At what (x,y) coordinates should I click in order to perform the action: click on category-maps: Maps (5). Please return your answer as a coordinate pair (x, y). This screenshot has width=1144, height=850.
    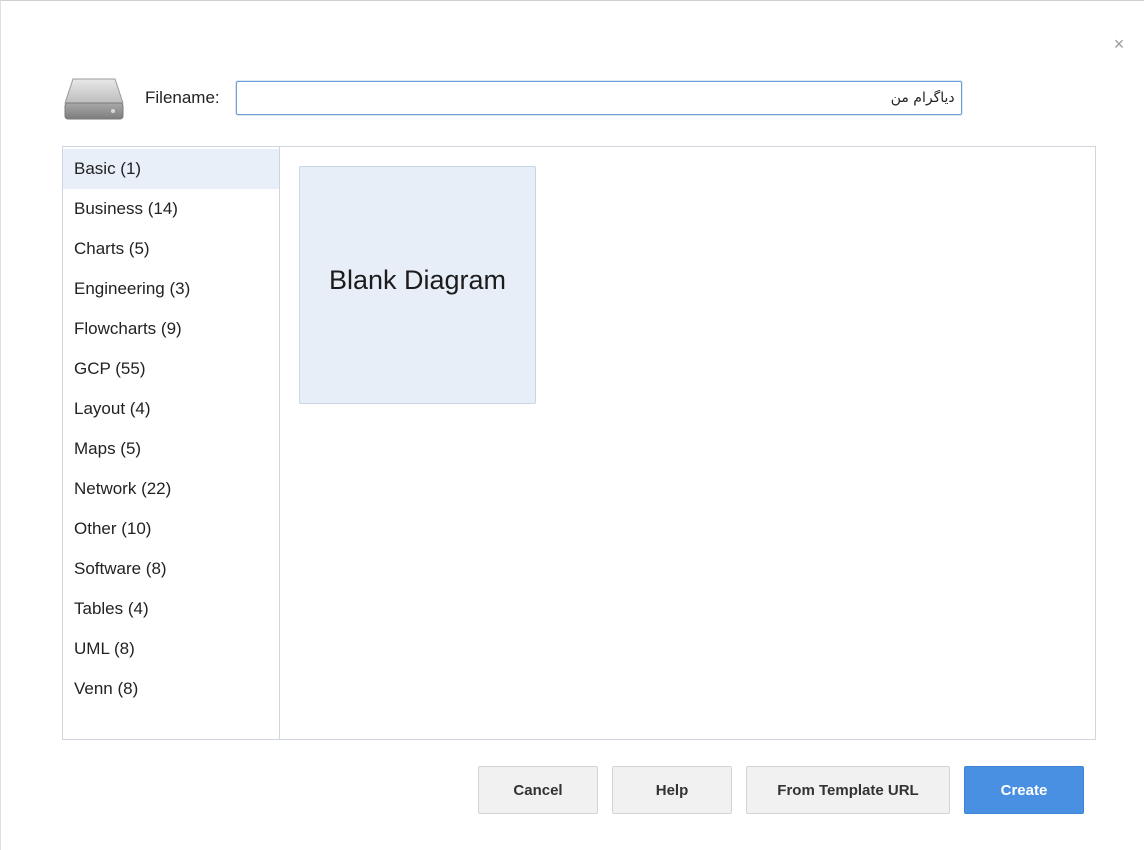
    Looking at the image, I should click on (171, 449).